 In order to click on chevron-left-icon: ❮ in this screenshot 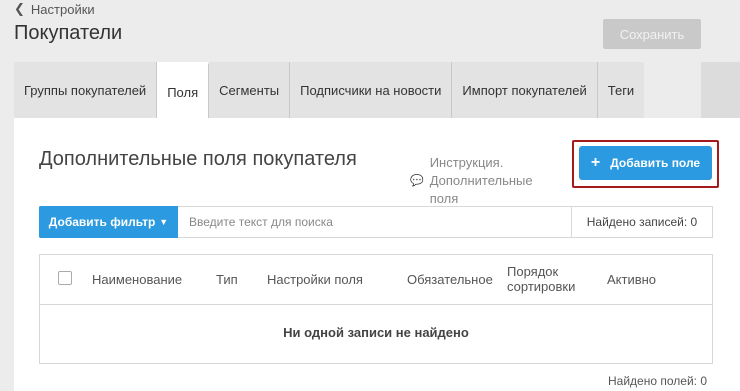, I will do `click(19, 8)`.